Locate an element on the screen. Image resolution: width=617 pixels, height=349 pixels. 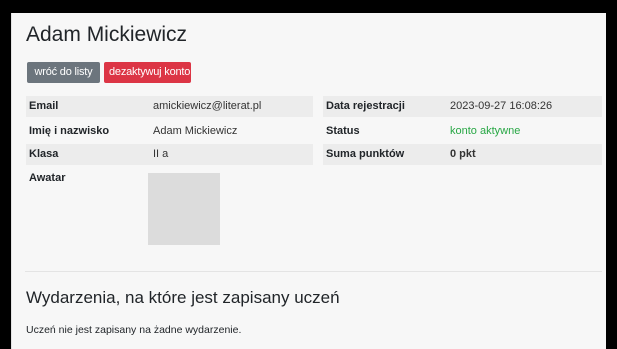
class-value: II a is located at coordinates (230, 154).